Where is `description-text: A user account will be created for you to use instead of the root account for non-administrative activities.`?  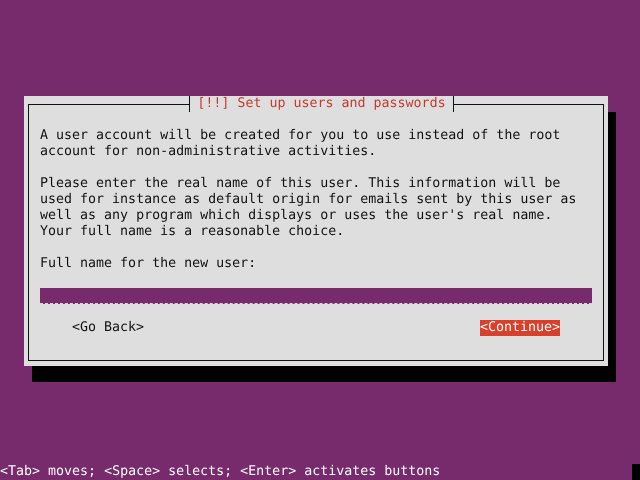 description-text: A user account will be created for you to use instead of the root account for non-administrative activities. is located at coordinates (301, 144).